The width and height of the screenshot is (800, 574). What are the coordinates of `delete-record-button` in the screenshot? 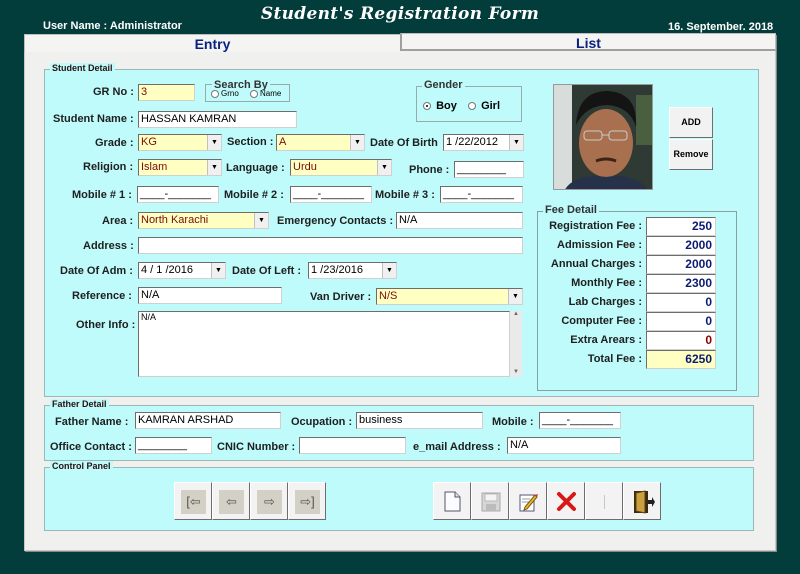 It's located at (566, 501).